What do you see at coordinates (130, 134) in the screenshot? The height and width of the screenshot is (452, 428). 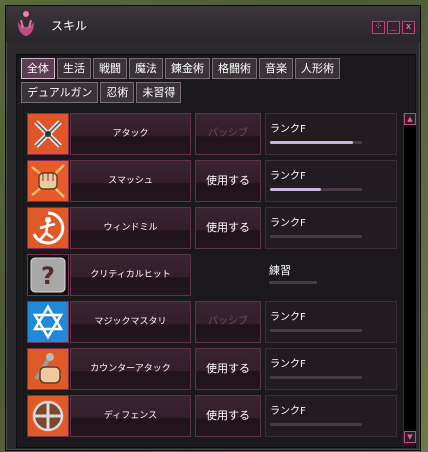 I see `skill-name-button: アタック` at bounding box center [130, 134].